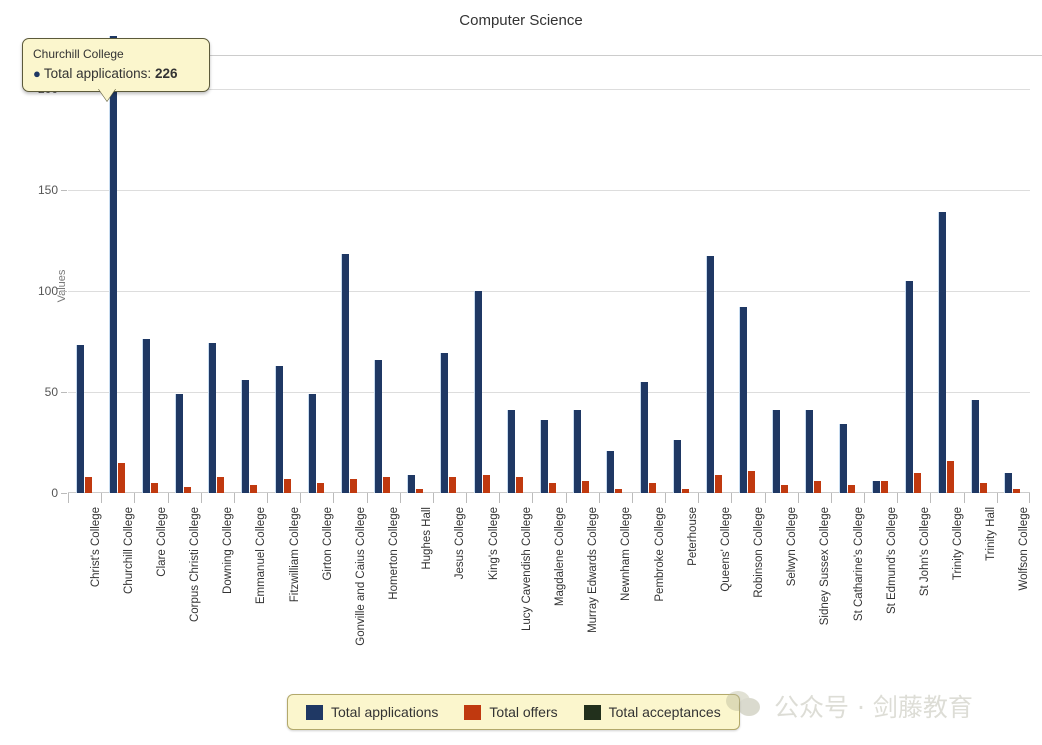  I want to click on tooltip-title: Churchill College, so click(78, 54).